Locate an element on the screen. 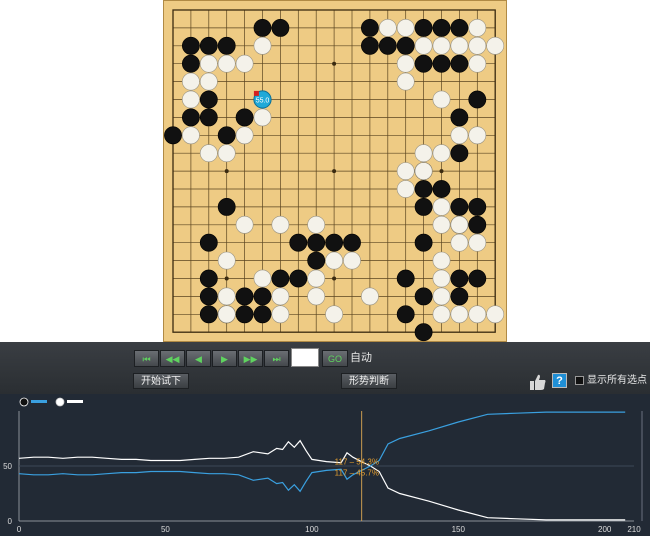 This screenshot has width=650, height=536. show-all-points-checkbox is located at coordinates (579, 380).